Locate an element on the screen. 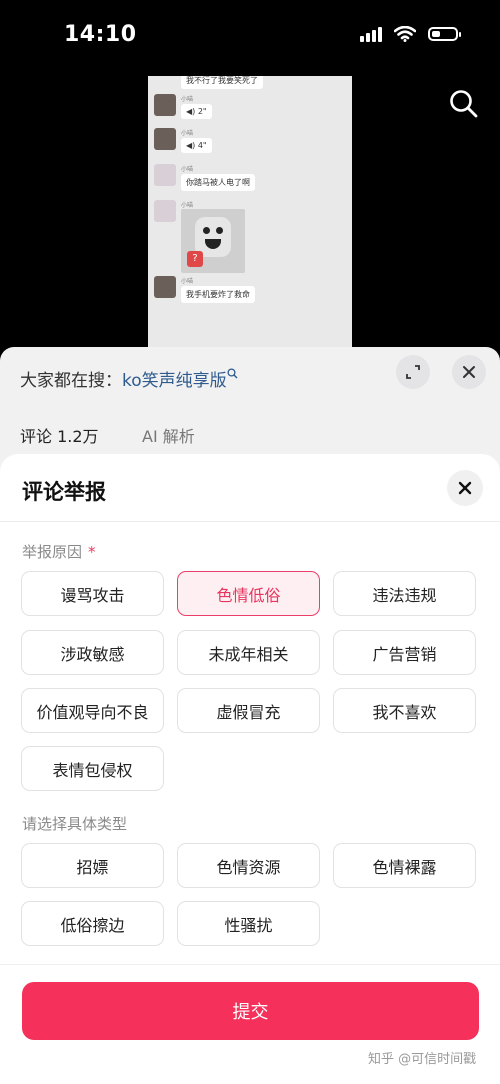 The image size is (500, 1084). hot-search-keyword: ko笑声纯享版 is located at coordinates (174, 381).